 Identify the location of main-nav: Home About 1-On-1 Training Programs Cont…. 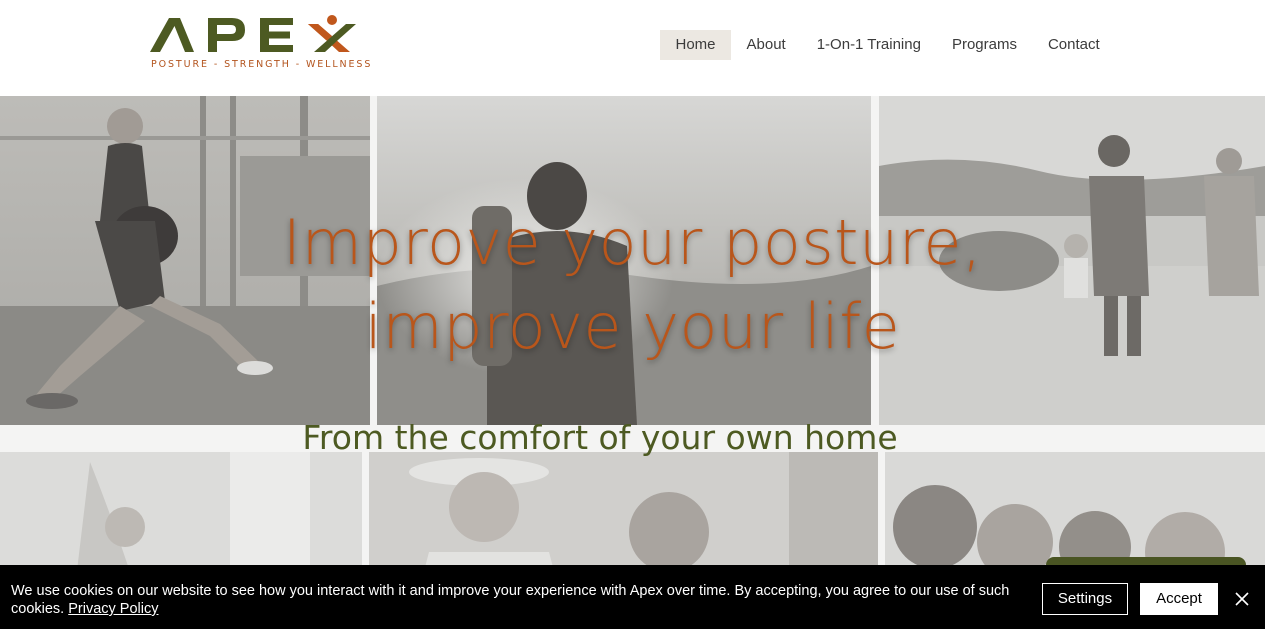
(887, 45).